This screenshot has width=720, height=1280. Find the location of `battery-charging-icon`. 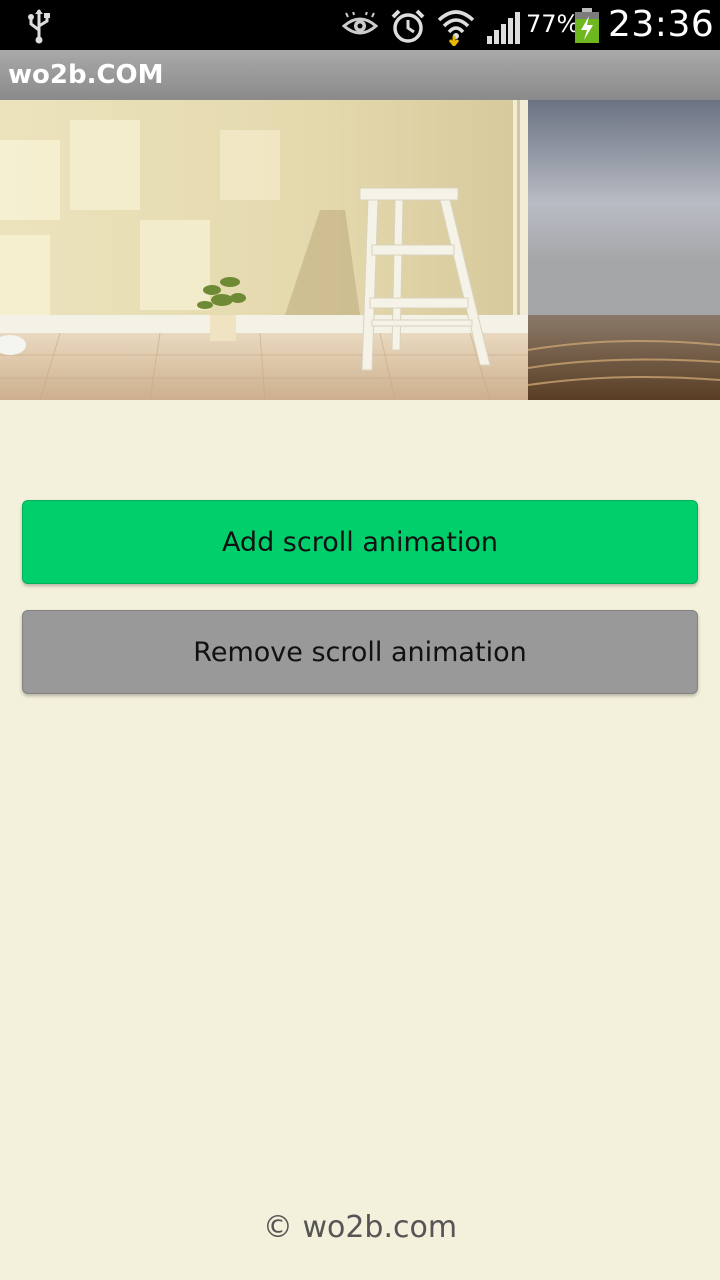

battery-charging-icon is located at coordinates (587, 25).